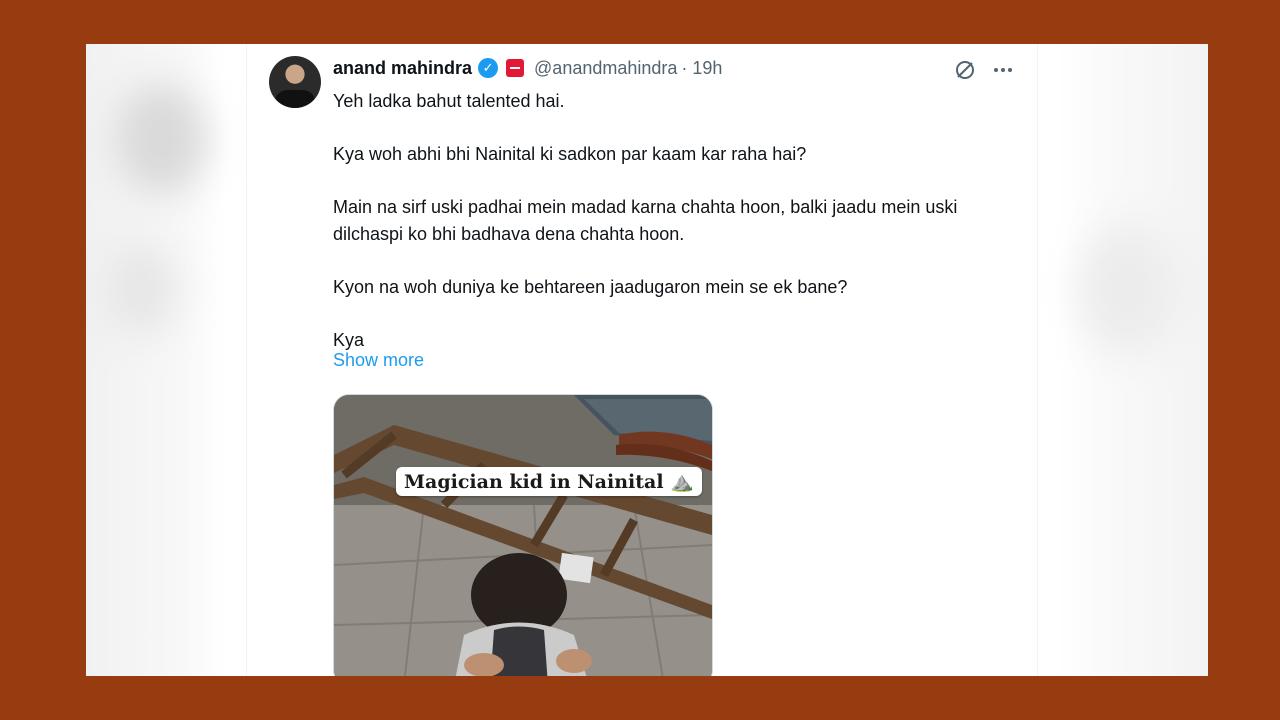 The image size is (1280, 720). What do you see at coordinates (549, 481) in the screenshot?
I see `video-caption: Magician kid in Nainital ⛰️` at bounding box center [549, 481].